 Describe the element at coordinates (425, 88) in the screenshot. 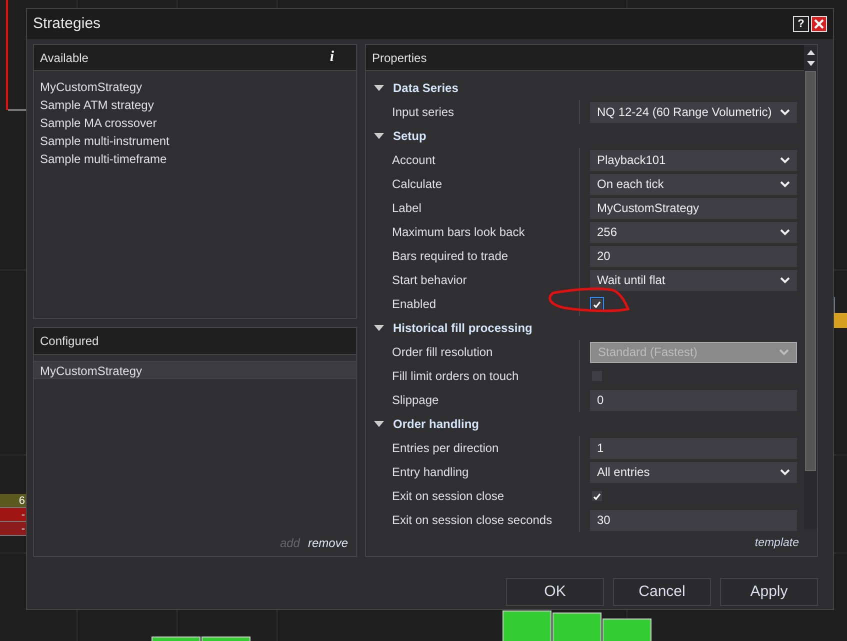

I see `section-header: Data Series` at that location.